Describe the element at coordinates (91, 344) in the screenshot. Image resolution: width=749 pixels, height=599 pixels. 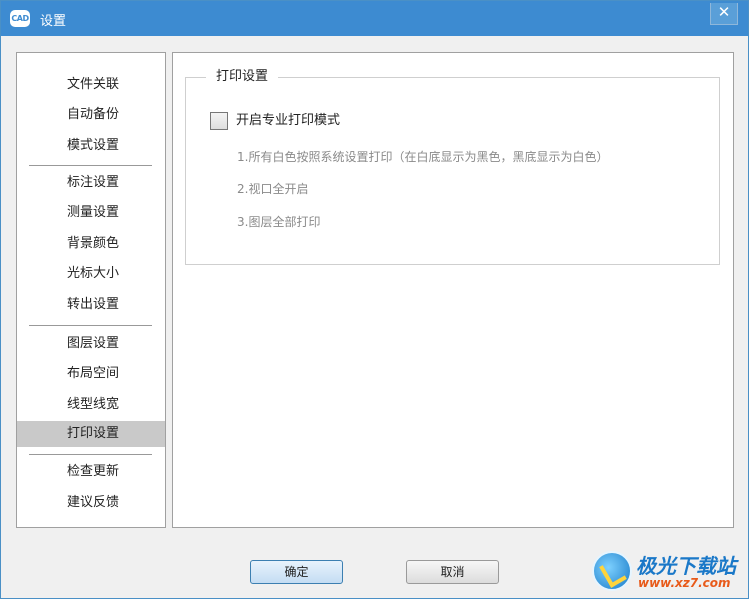
I see `sidebar-item-layer-settings: 图层设置` at that location.